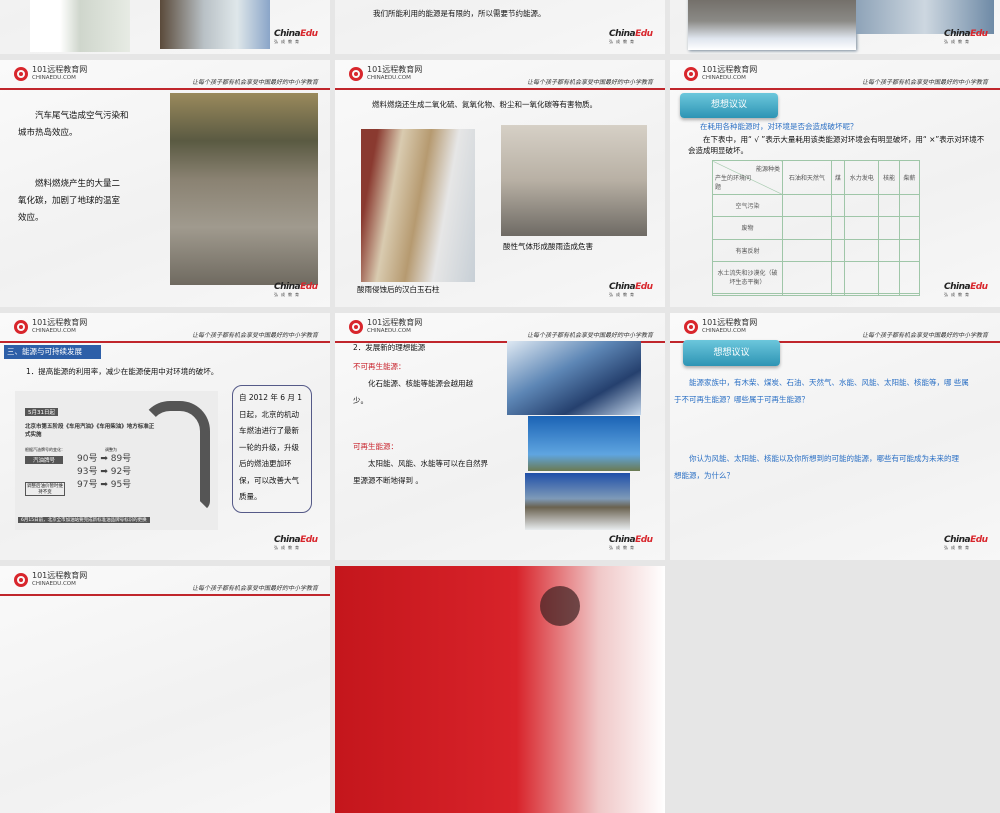 The height and width of the screenshot is (813, 1000). I want to click on fuel-nozzle-icon, so click(175, 456).